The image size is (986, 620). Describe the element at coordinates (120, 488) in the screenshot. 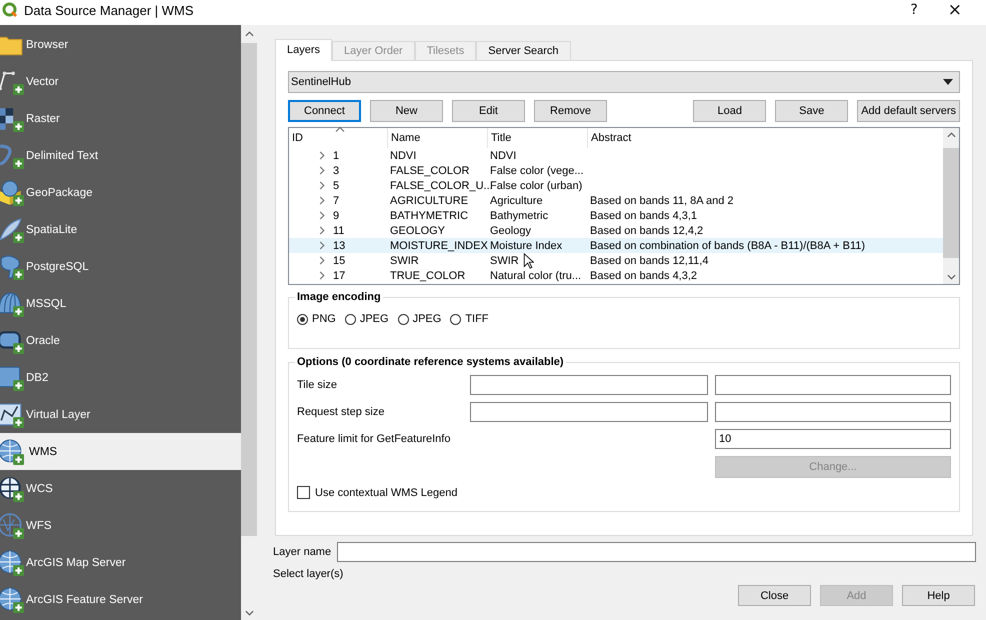

I see `sidebar-item: WCS` at that location.